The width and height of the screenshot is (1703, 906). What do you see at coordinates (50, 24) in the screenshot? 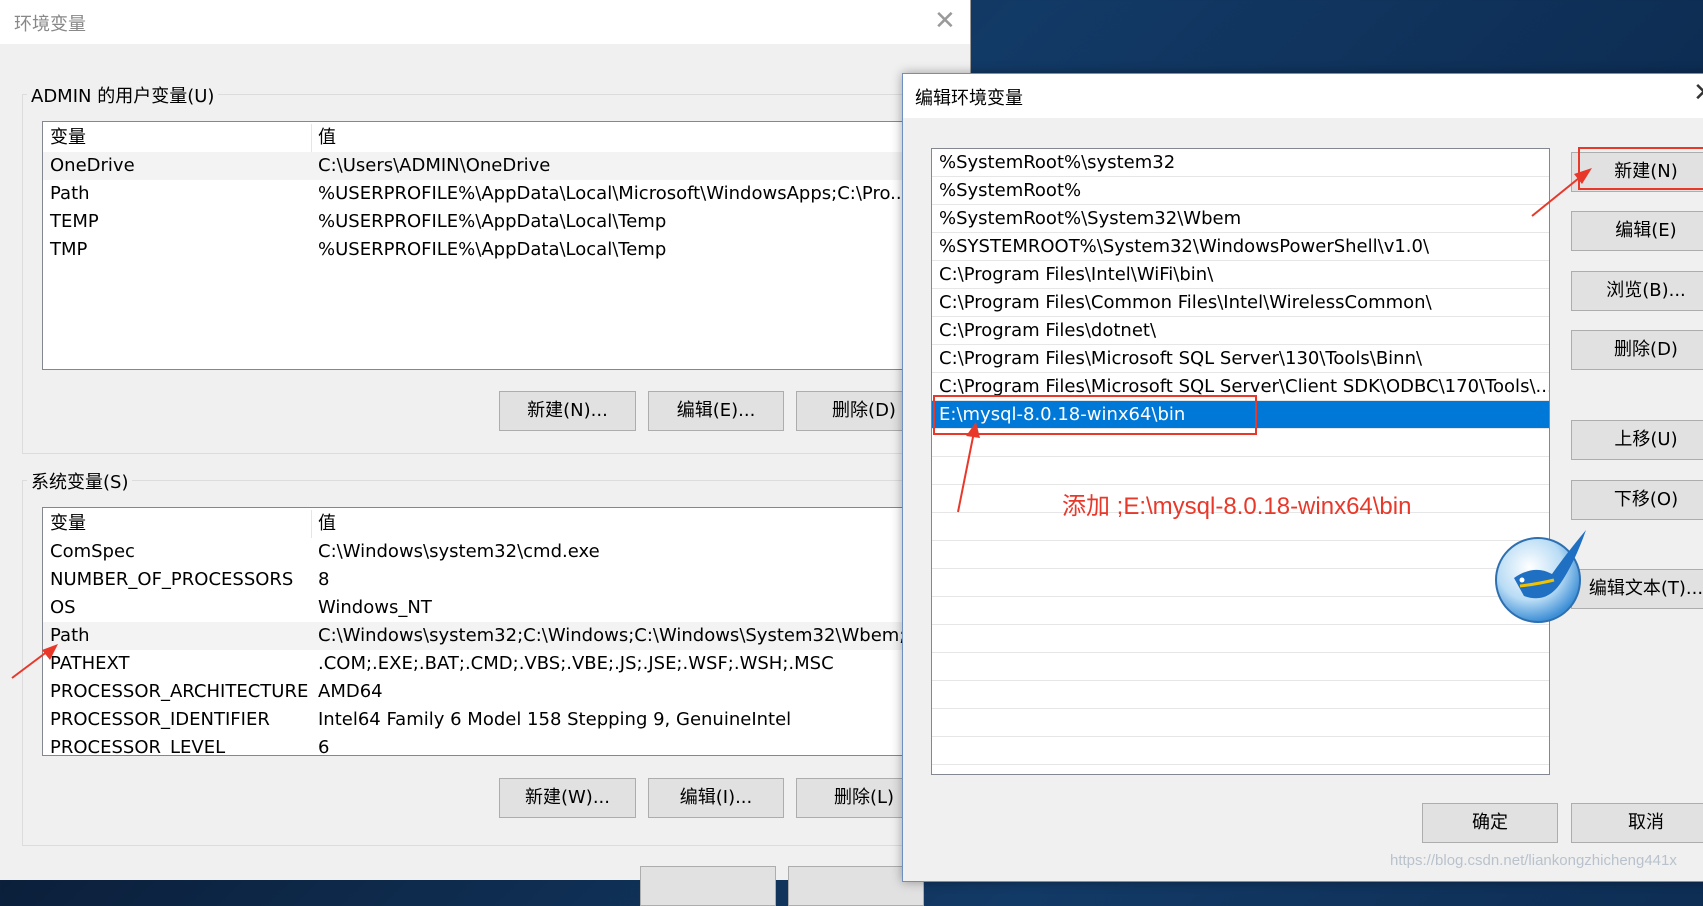
I see `window-title: 环境变量` at bounding box center [50, 24].